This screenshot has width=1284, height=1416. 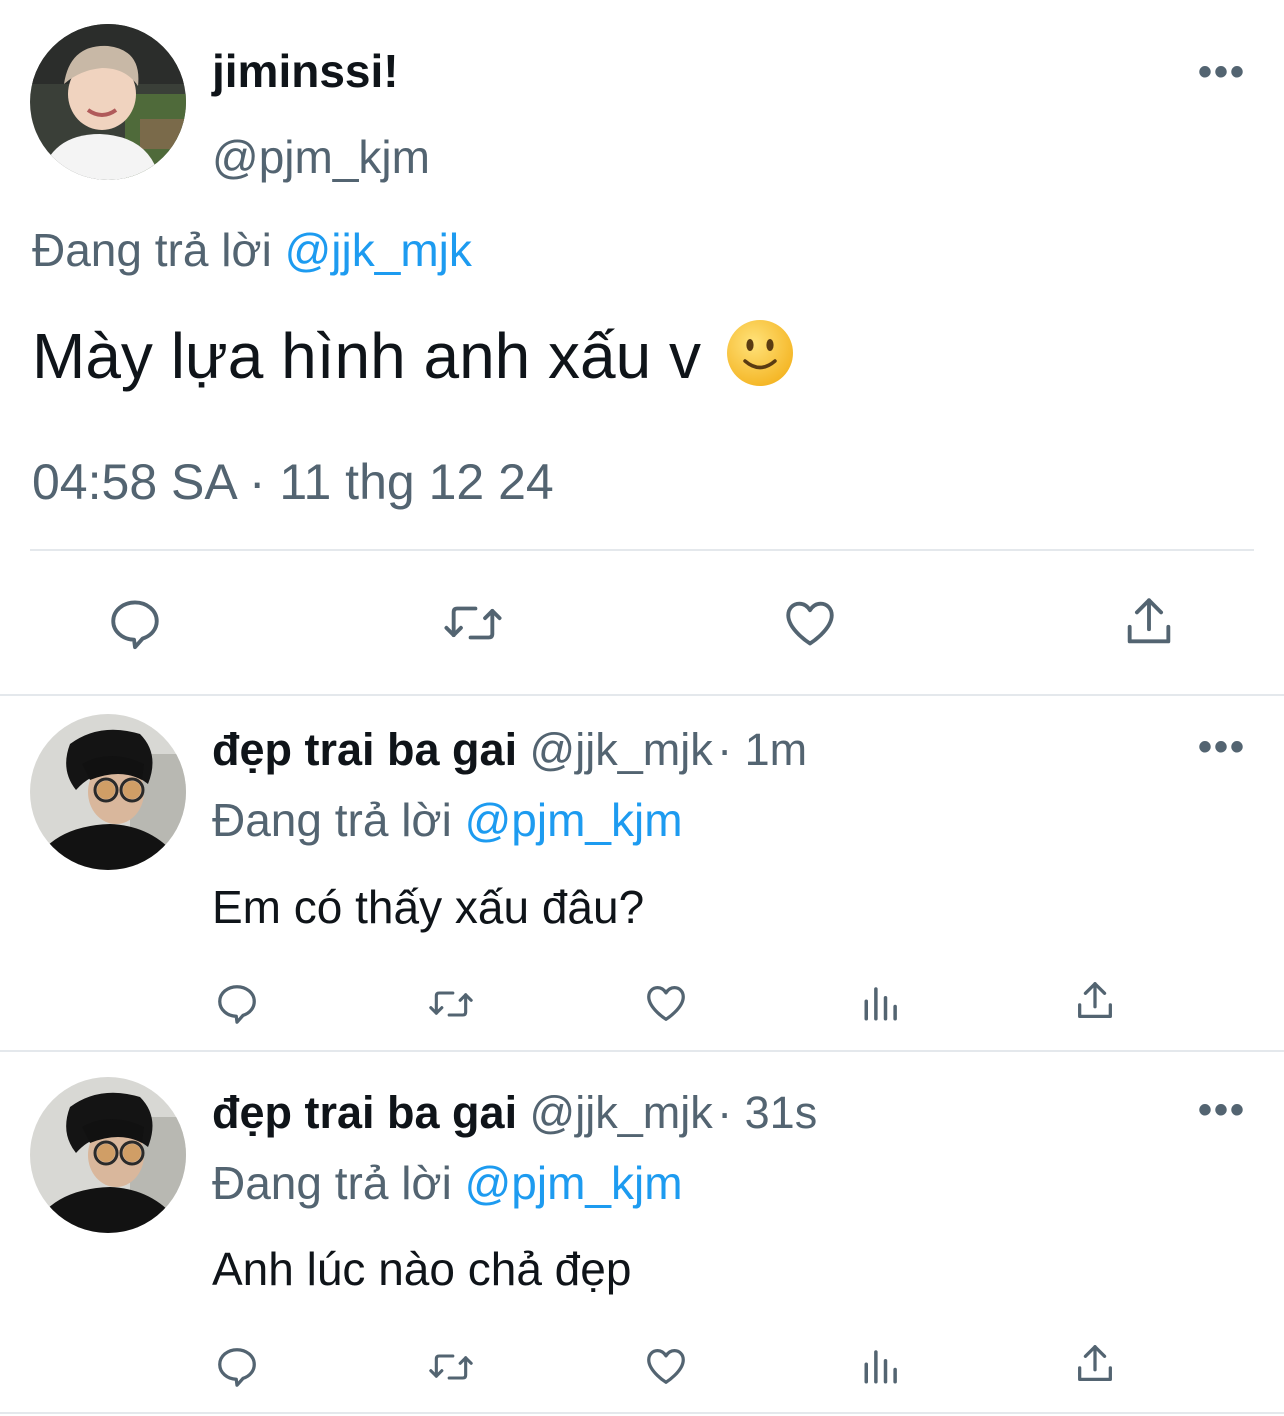 I want to click on reply-time: · 31s, so click(x=767, y=1112).